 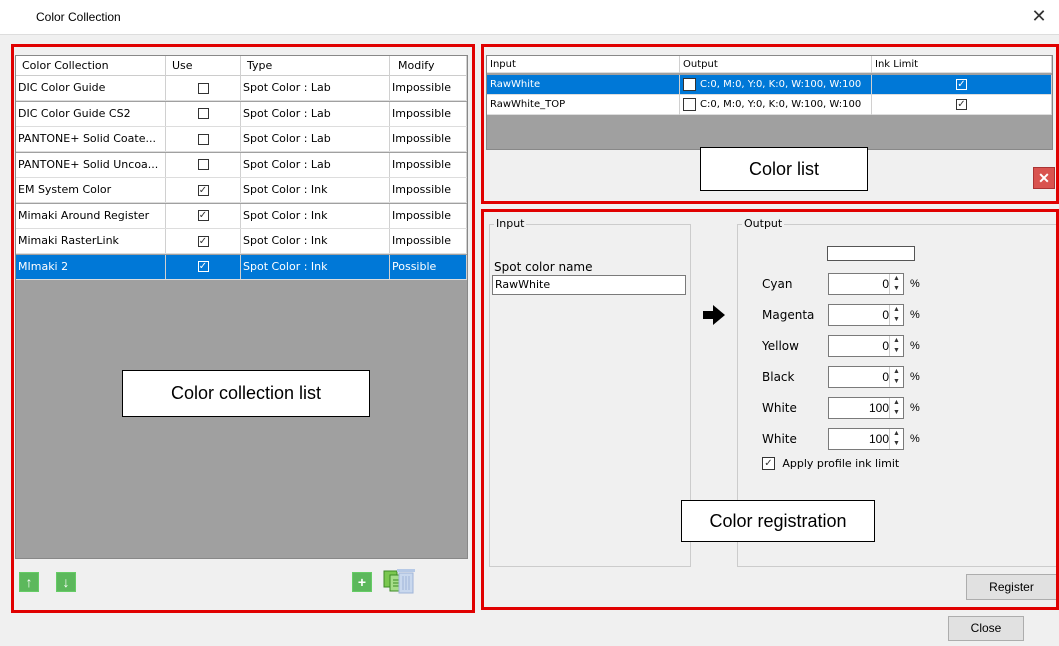 I want to click on color-list-highlight-box, so click(x=770, y=124).